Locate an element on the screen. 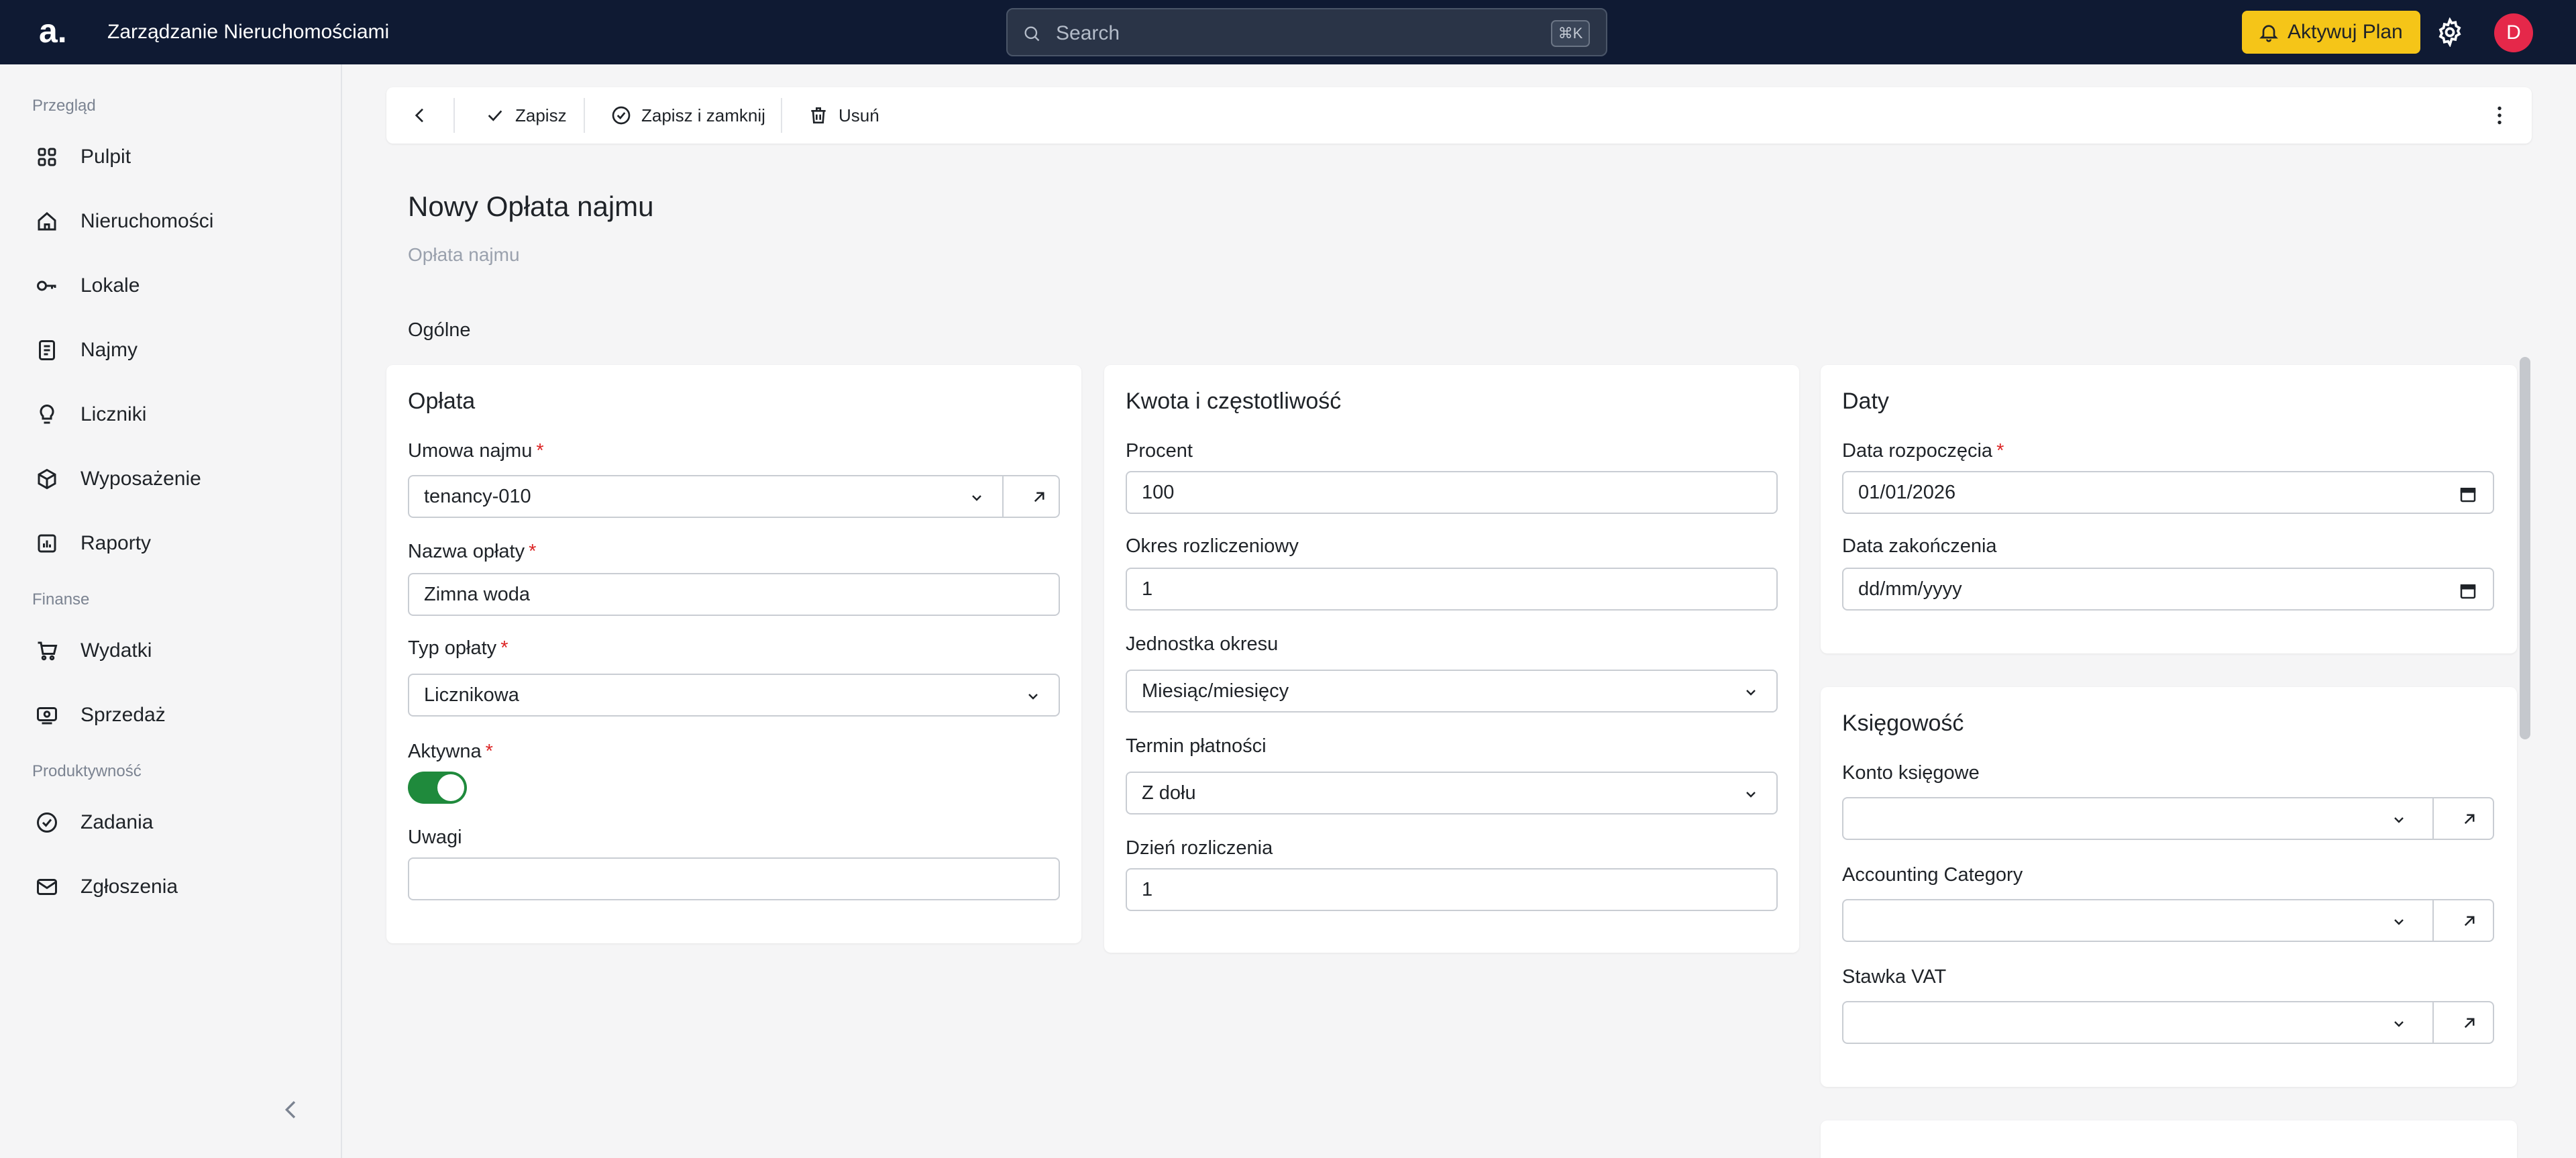 Image resolution: width=2576 pixels, height=1158 pixels. sidebar-item-nieruchomosci: Nieruchomości is located at coordinates (174, 221).